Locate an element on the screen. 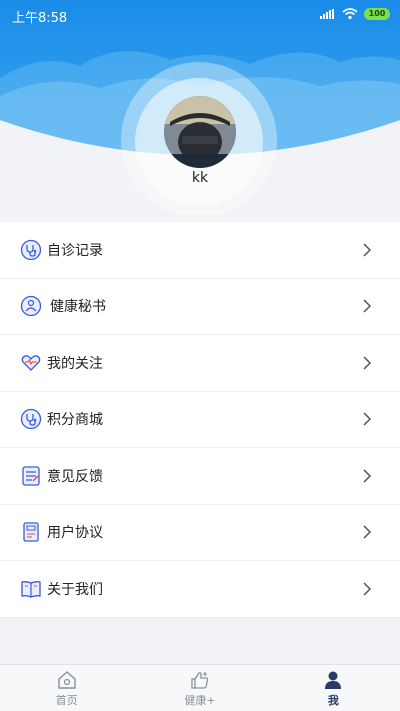 The height and width of the screenshot is (711, 400). menu-item-self-diagnosis: 自诊记录 is located at coordinates (200, 250).